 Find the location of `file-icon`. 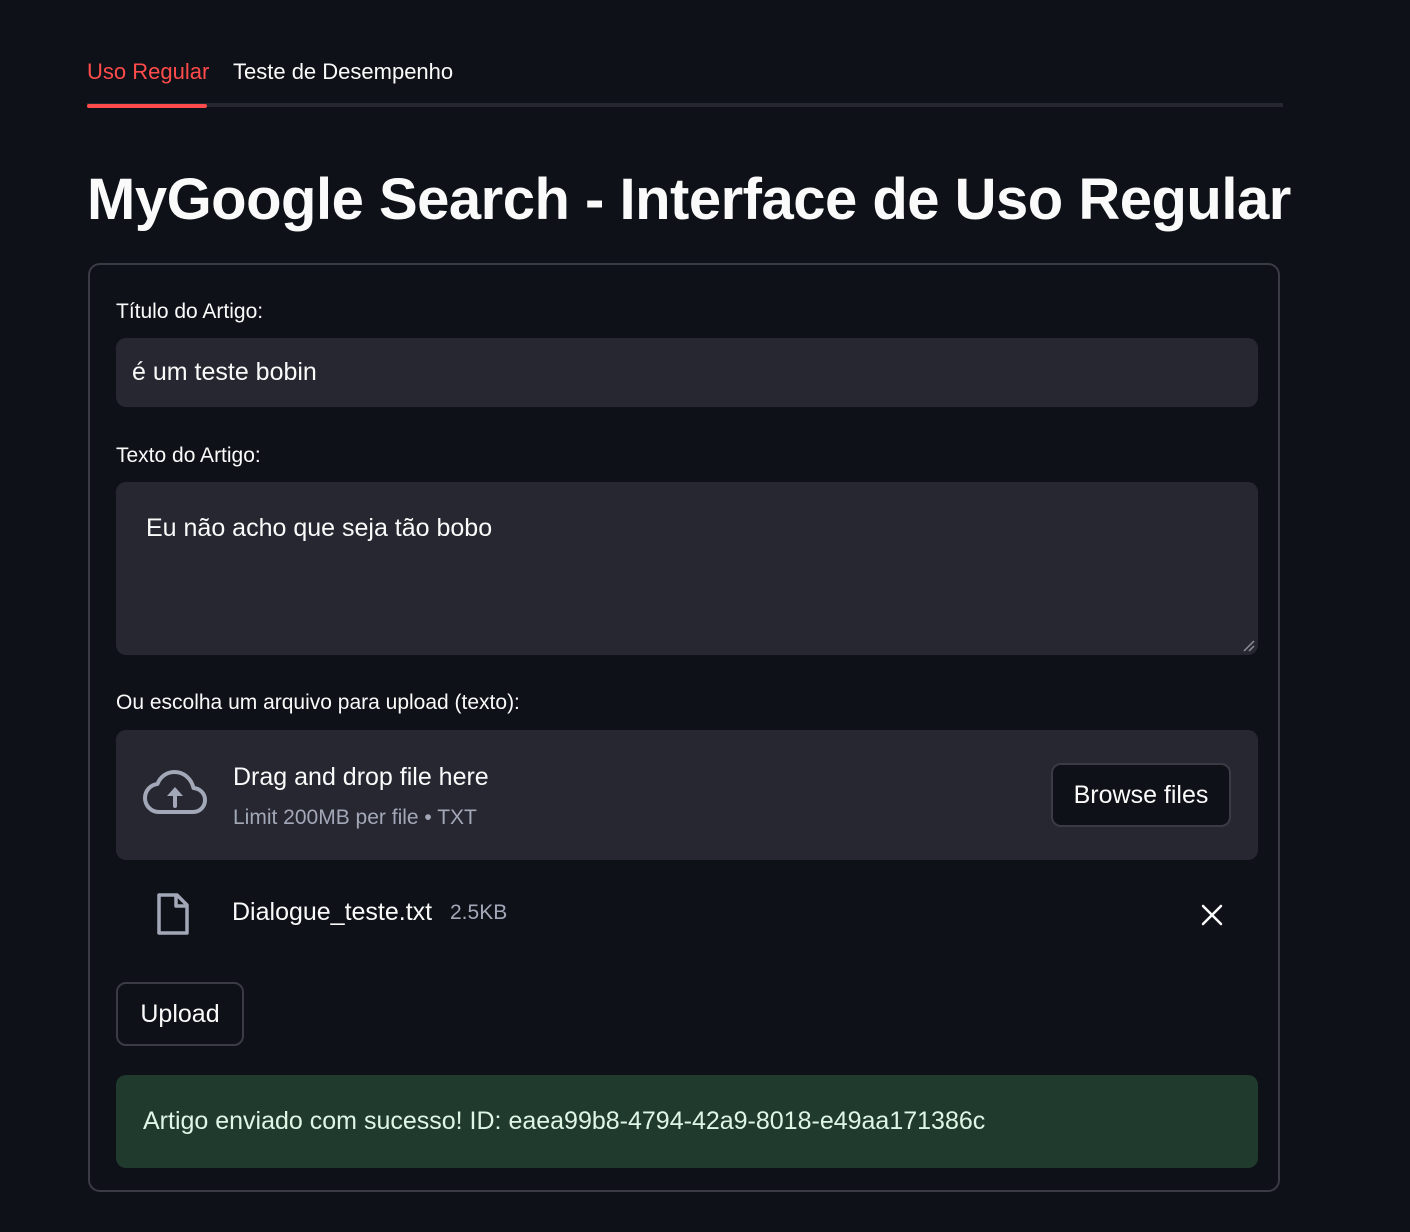

file-icon is located at coordinates (173, 914).